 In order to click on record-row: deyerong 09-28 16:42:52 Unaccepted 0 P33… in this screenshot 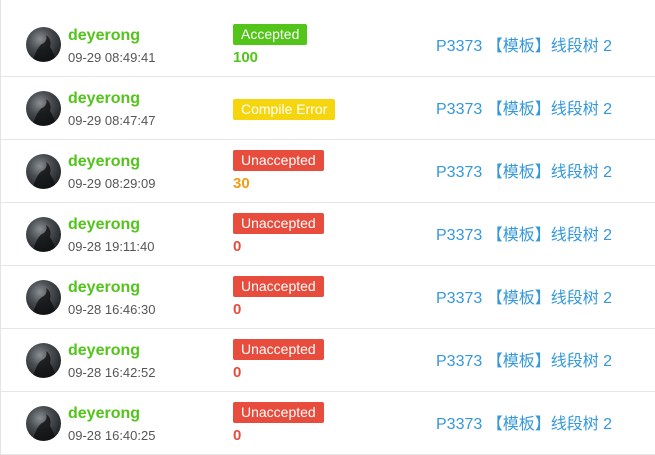, I will do `click(328, 360)`.